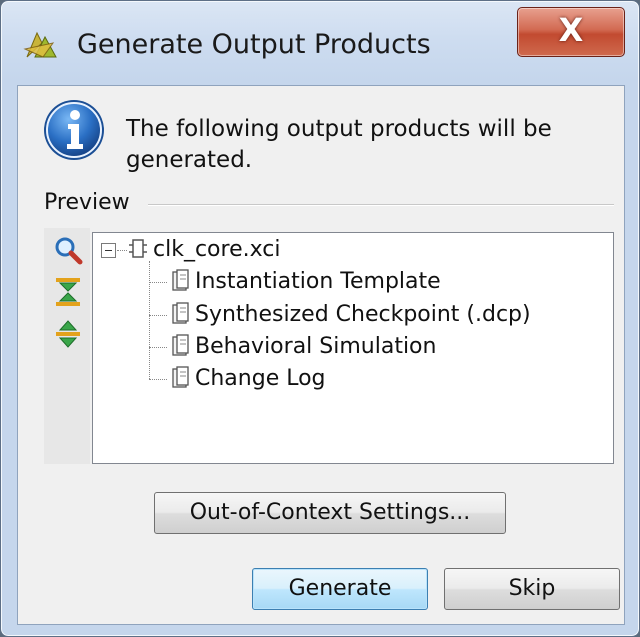  What do you see at coordinates (87, 202) in the screenshot?
I see `preview-label: Preview` at bounding box center [87, 202].